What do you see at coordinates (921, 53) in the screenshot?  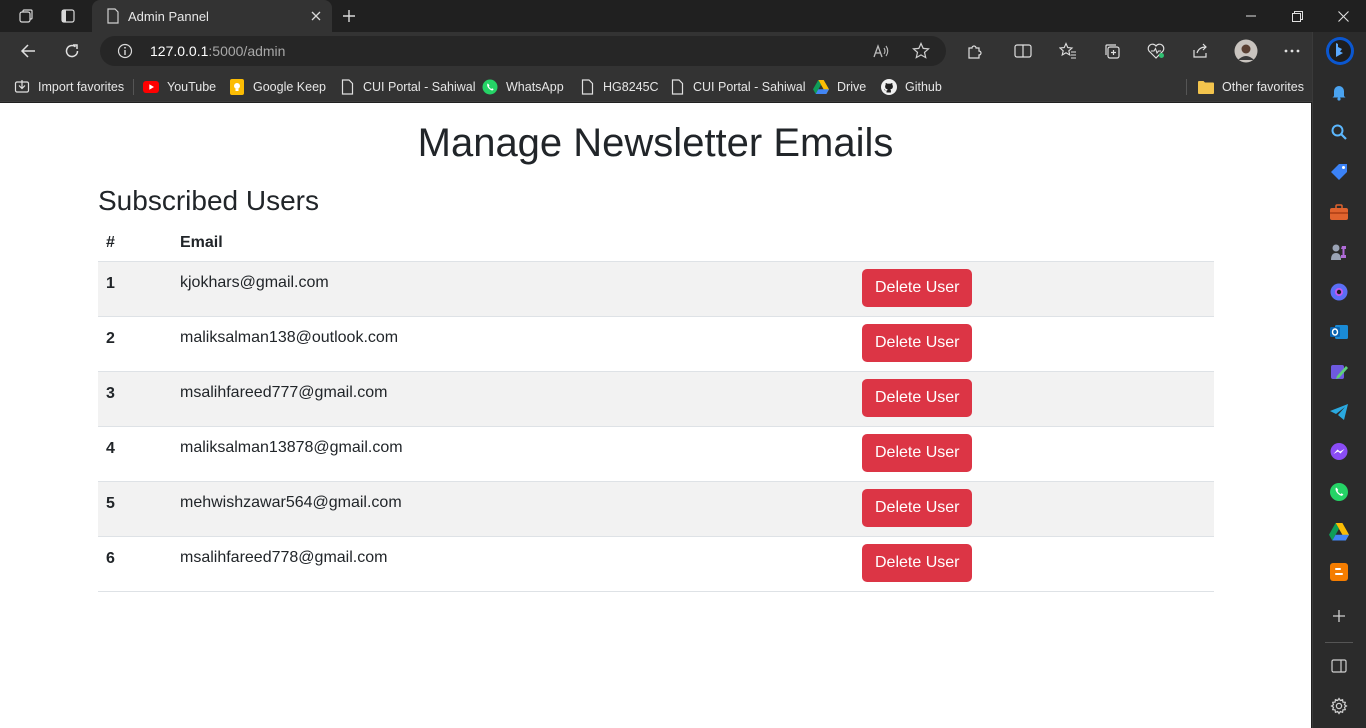 I see `favorite-star-icon` at bounding box center [921, 53].